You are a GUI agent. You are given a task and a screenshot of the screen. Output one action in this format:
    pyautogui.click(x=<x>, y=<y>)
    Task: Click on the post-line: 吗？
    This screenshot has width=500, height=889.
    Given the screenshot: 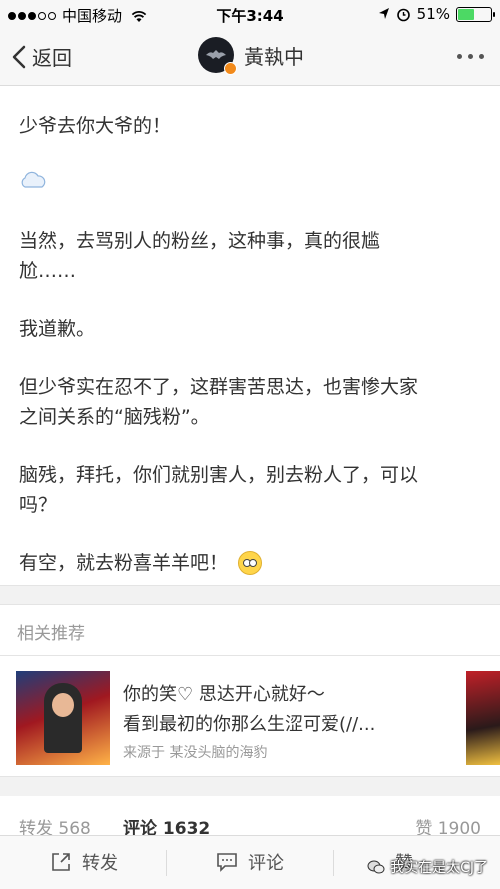 What is the action you would take?
    pyautogui.click(x=38, y=505)
    